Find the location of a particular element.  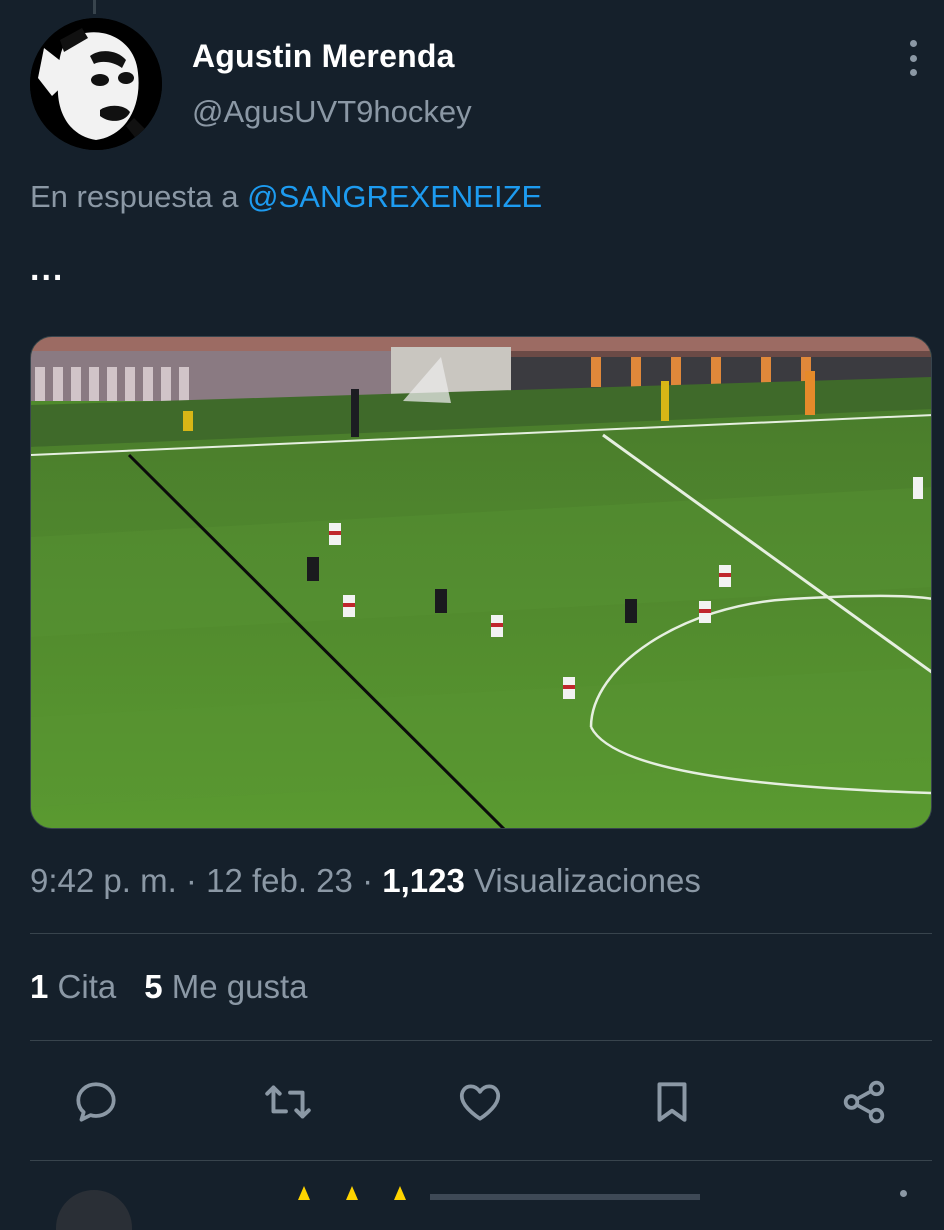

retweet-button is located at coordinates (288, 1102).